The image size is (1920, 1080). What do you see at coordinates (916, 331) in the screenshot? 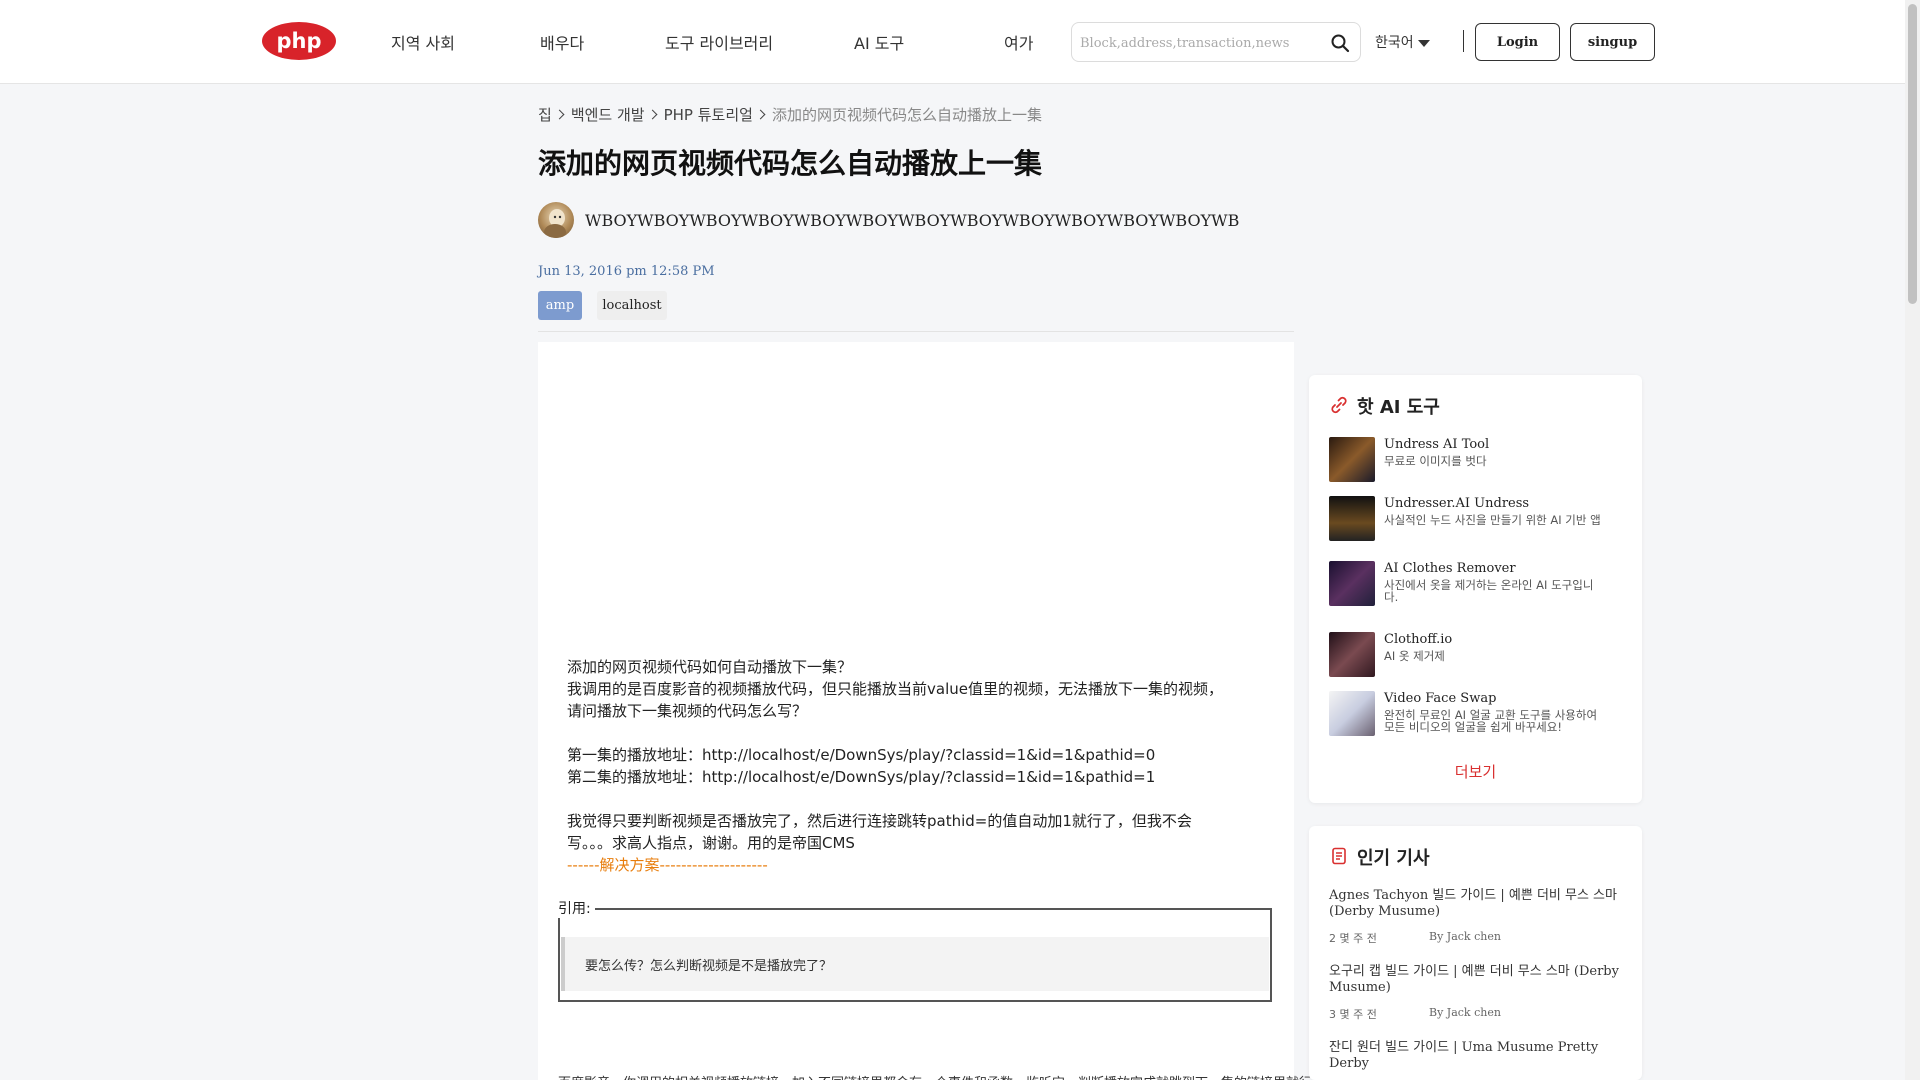
I see `divider` at bounding box center [916, 331].